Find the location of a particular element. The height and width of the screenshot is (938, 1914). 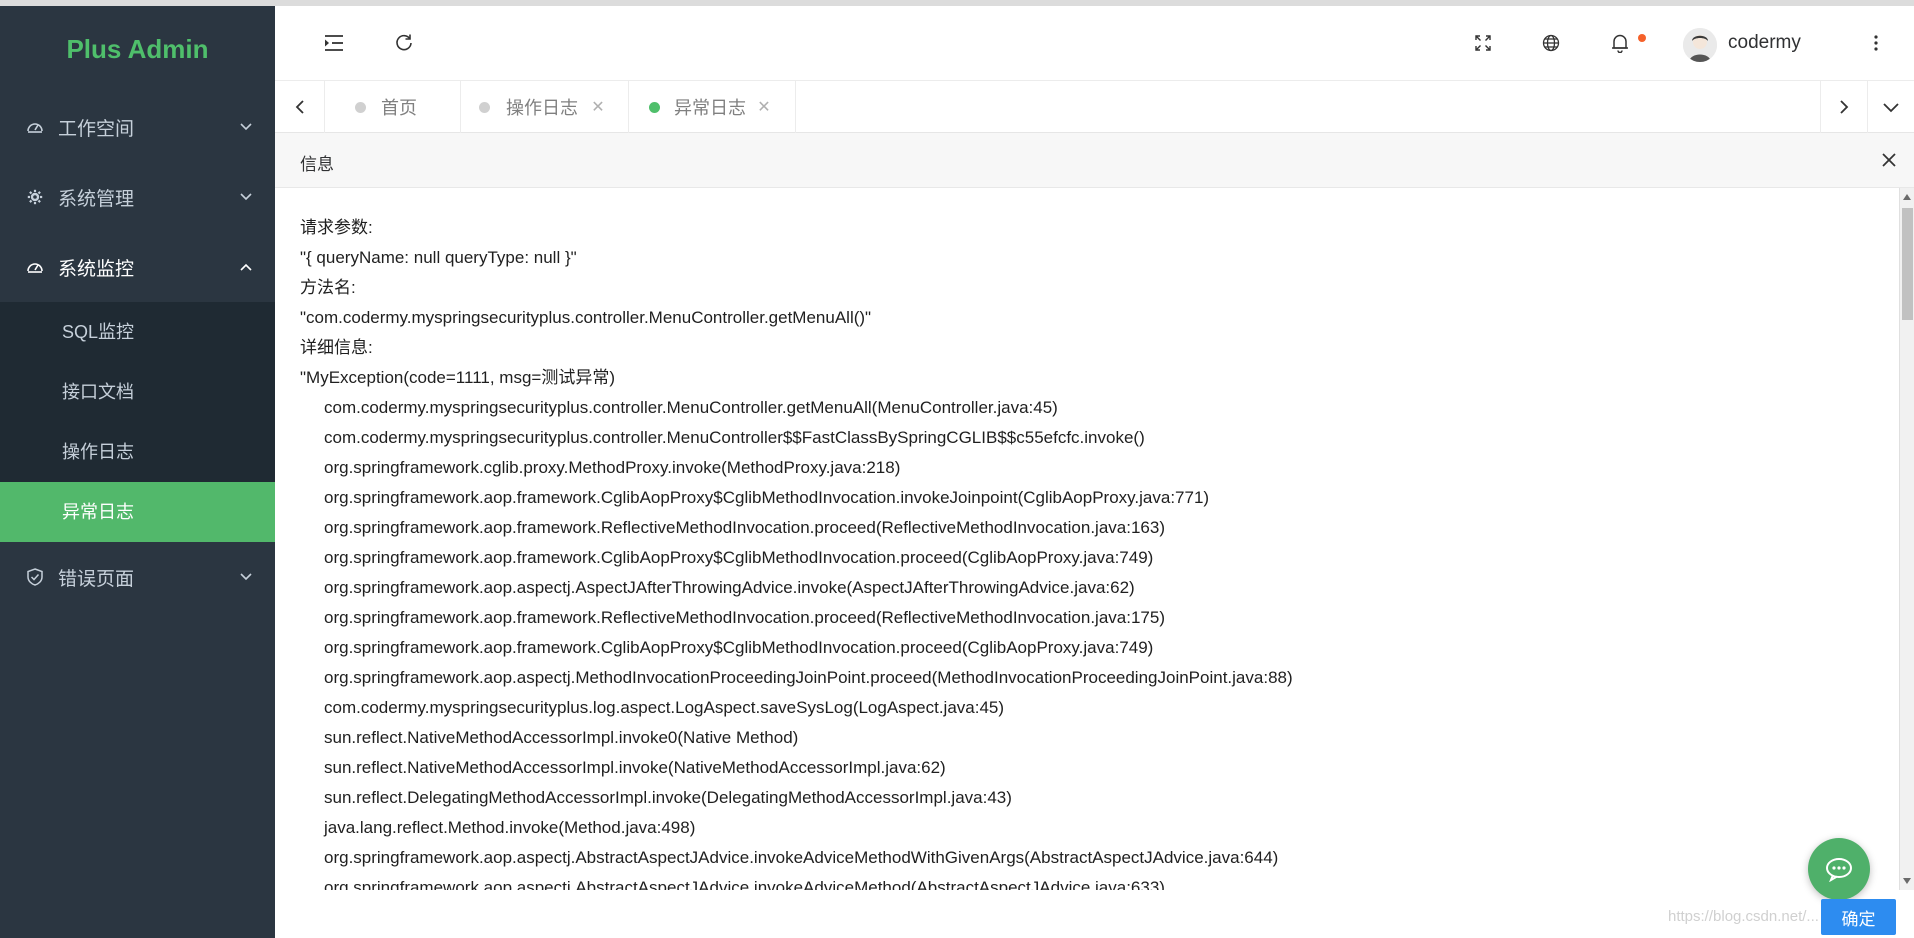

tab-status-dot-active is located at coordinates (654, 107).